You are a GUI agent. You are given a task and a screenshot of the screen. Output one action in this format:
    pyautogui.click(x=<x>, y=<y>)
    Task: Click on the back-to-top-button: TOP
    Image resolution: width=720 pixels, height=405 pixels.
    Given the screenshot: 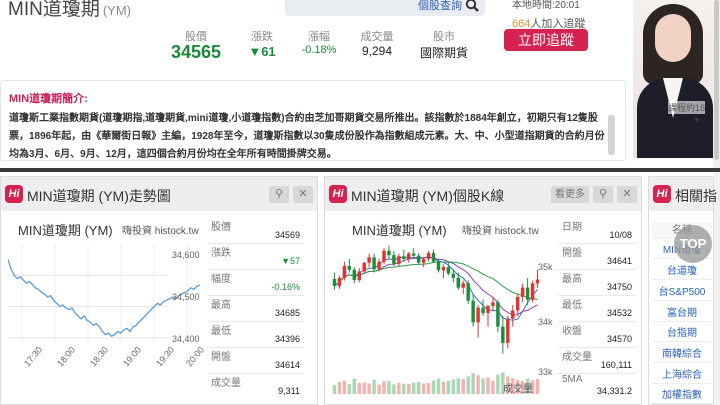 What is the action you would take?
    pyautogui.click(x=693, y=244)
    